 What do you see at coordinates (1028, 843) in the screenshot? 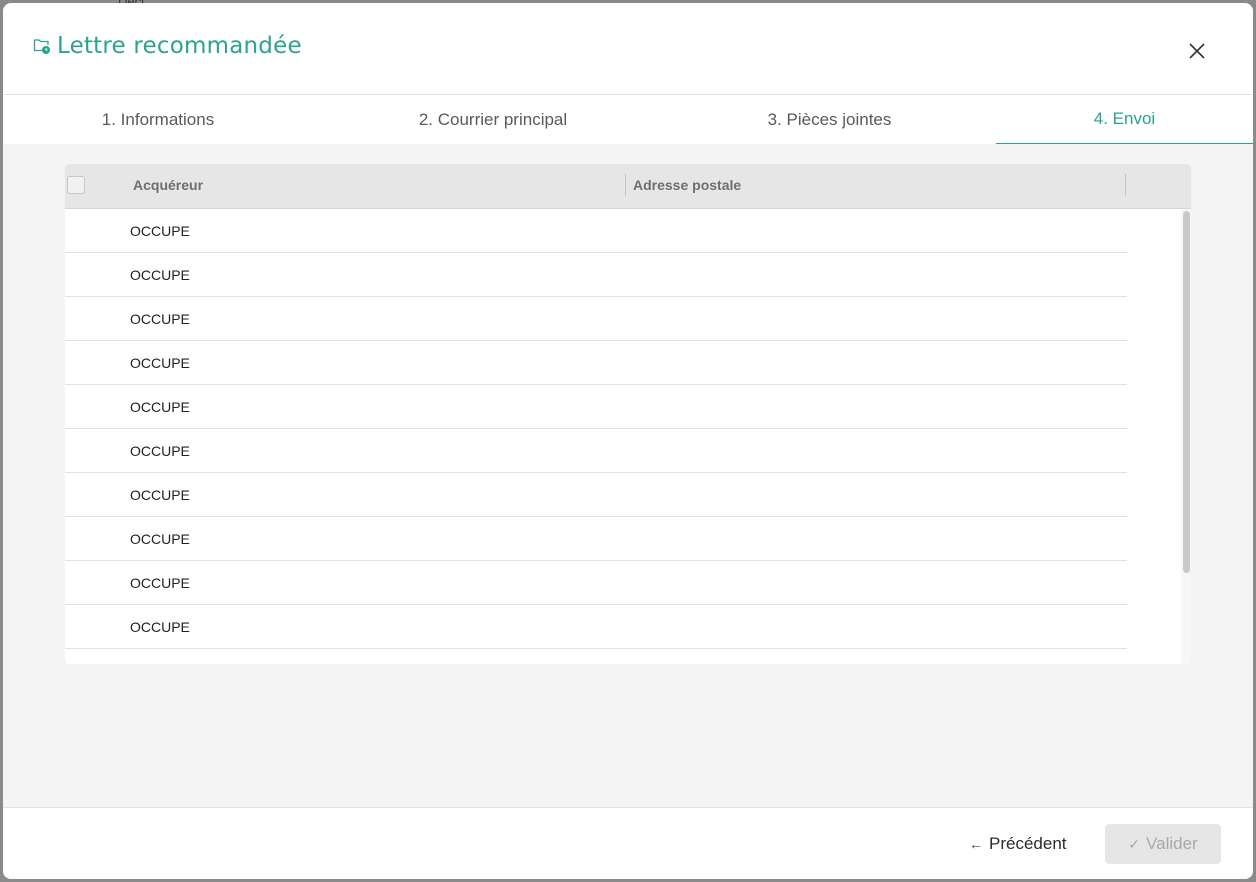
I see `previous-label: Précédent` at bounding box center [1028, 843].